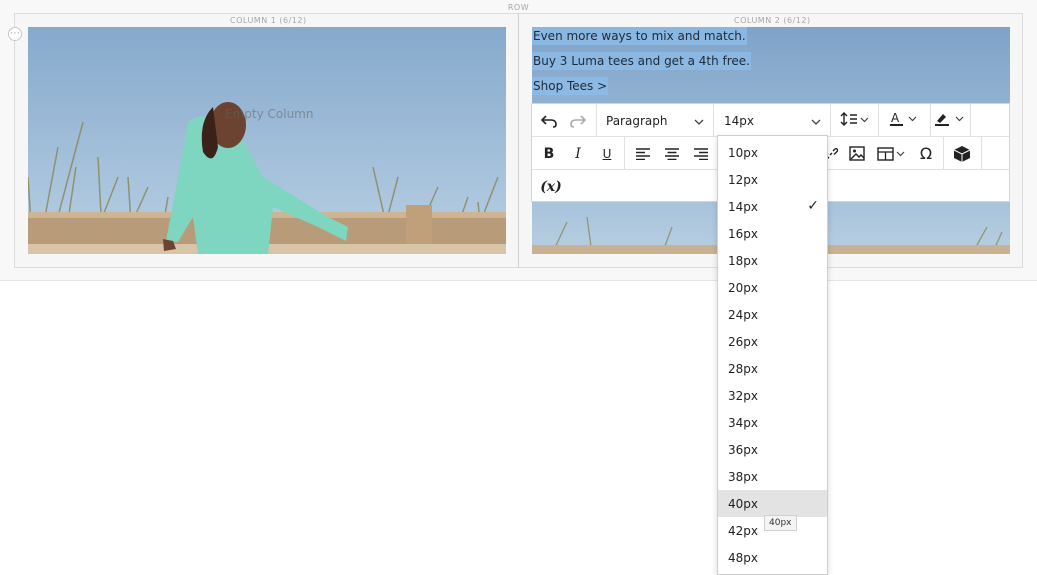 The image size is (1037, 575). What do you see at coordinates (269, 114) in the screenshot?
I see `empty-column-text: Empty Column` at bounding box center [269, 114].